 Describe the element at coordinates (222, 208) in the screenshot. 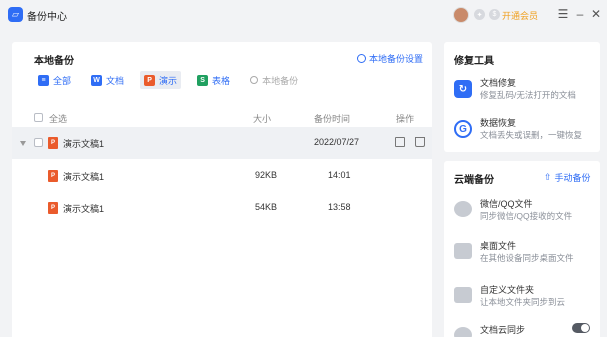

I see `table-row: P 演示文稿1 54KB 13:58` at that location.